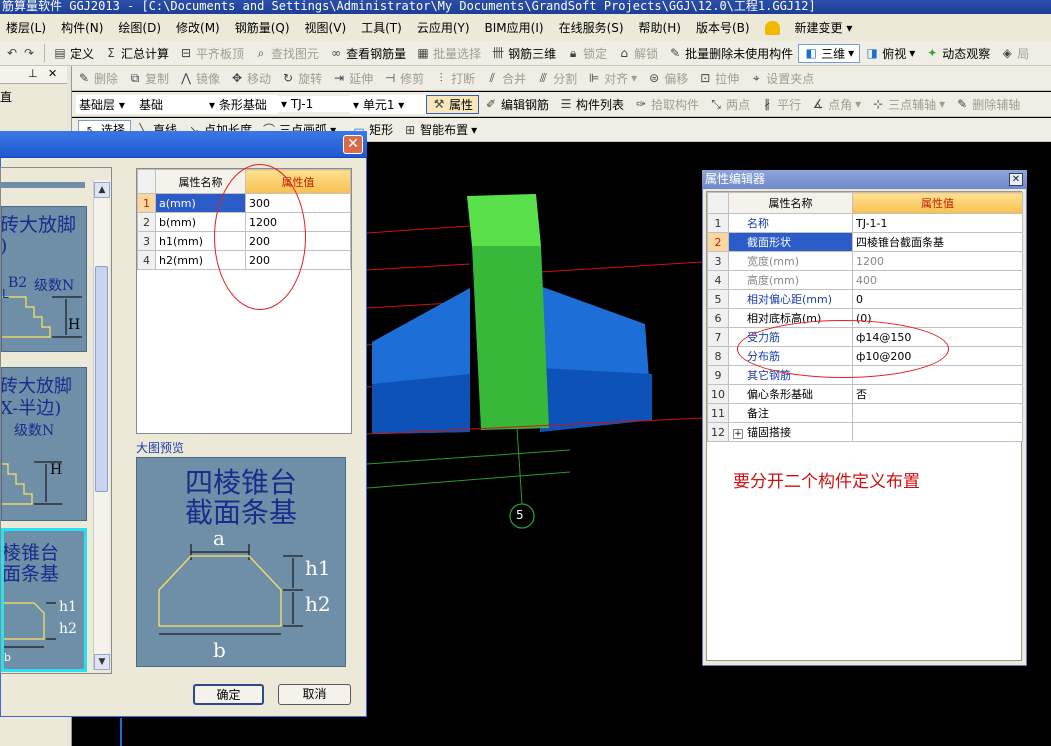  I want to click on shape-list-scrollbar: ▲ ▼, so click(101, 425).